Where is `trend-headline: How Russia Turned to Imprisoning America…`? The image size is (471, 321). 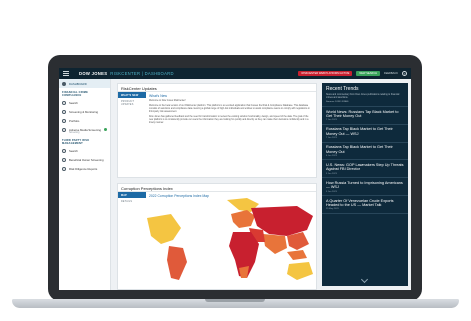 trend-headline: How Russia Turned to Imprisoning America… is located at coordinates (365, 185).